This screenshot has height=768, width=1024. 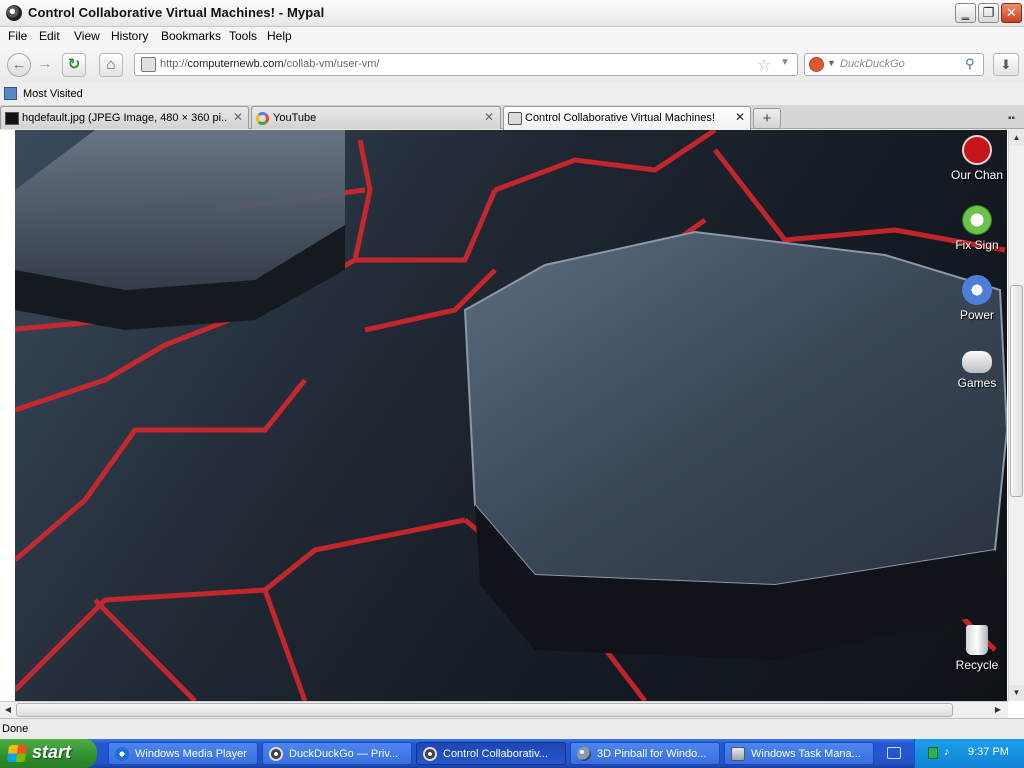 I want to click on desktop-icon-label: Recycle, so click(x=977, y=665).